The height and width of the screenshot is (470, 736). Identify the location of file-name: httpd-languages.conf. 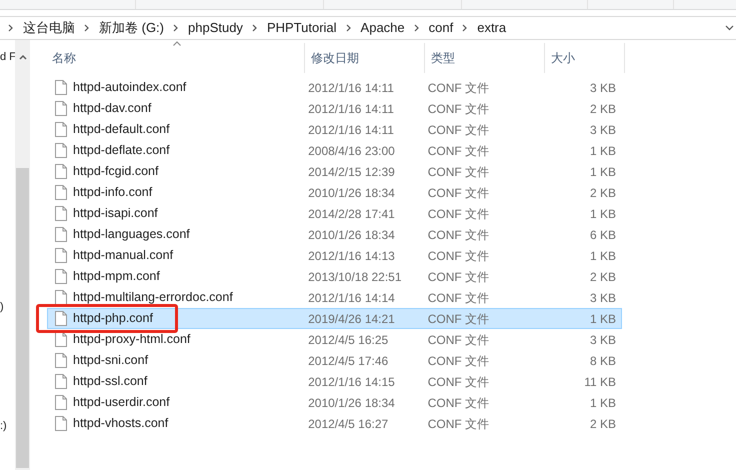
(131, 235).